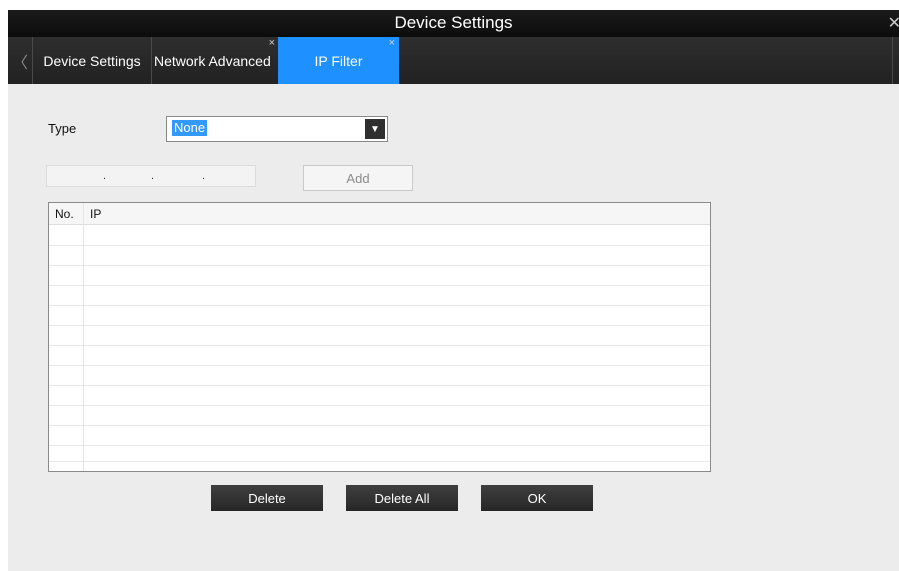  What do you see at coordinates (892, 60) in the screenshot?
I see `tab-bar-divider` at bounding box center [892, 60].